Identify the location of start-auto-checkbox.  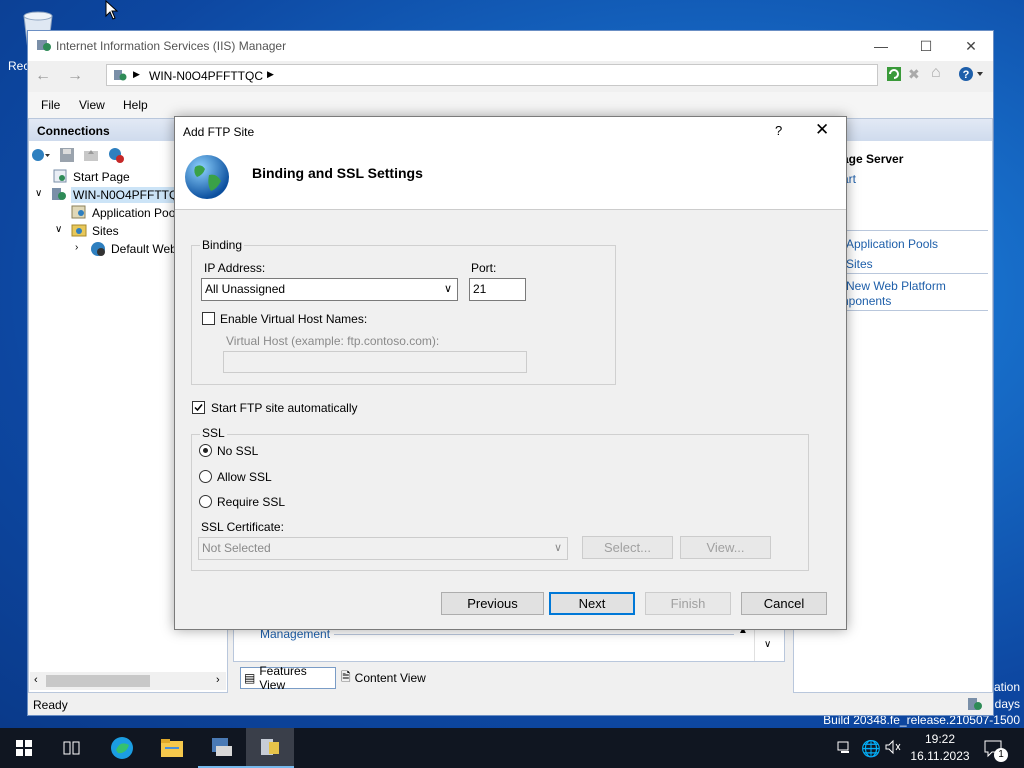
(198, 407).